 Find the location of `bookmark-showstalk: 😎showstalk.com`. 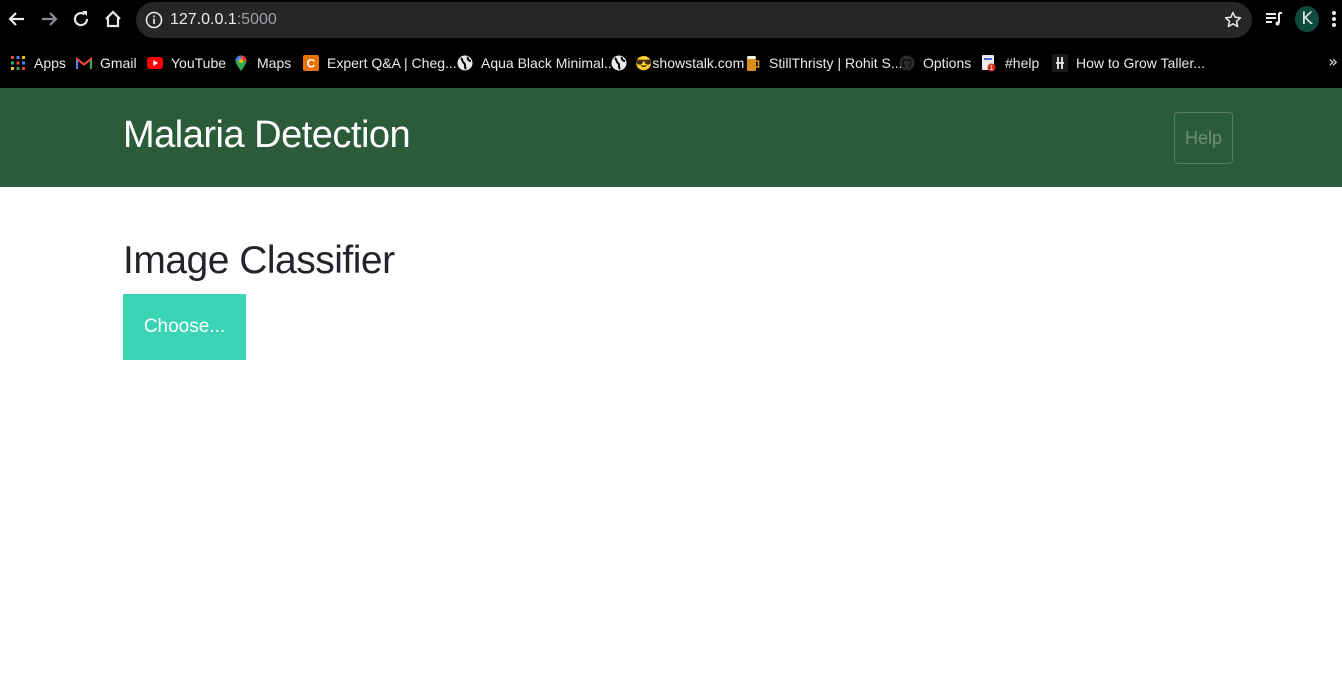

bookmark-showstalk: 😎showstalk.com is located at coordinates (677, 63).